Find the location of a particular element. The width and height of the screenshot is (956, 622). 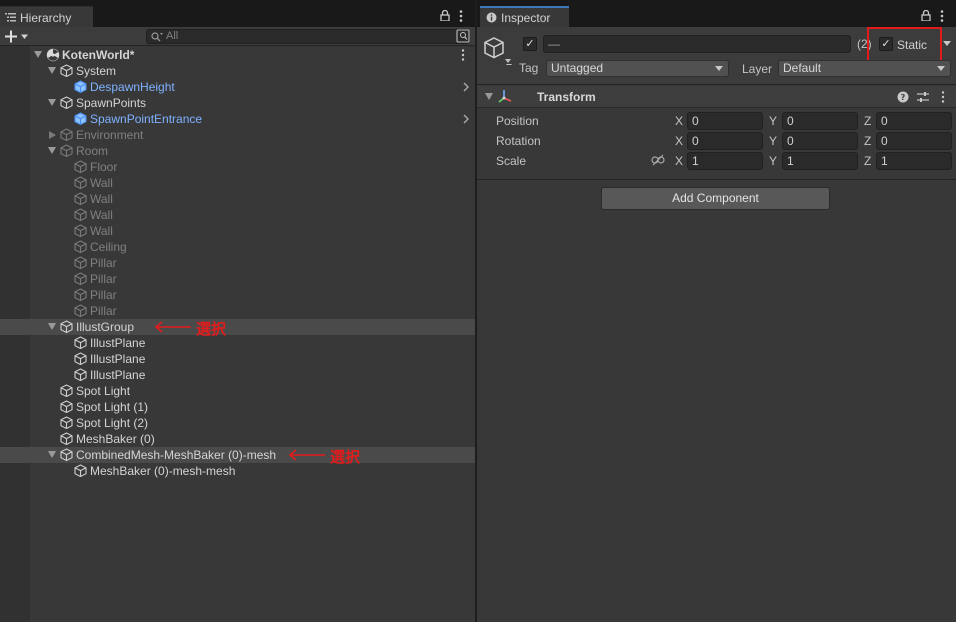

hierarchy-row: CombinedMesh-MeshBaker (0)-mesh 選択 is located at coordinates (237, 456).